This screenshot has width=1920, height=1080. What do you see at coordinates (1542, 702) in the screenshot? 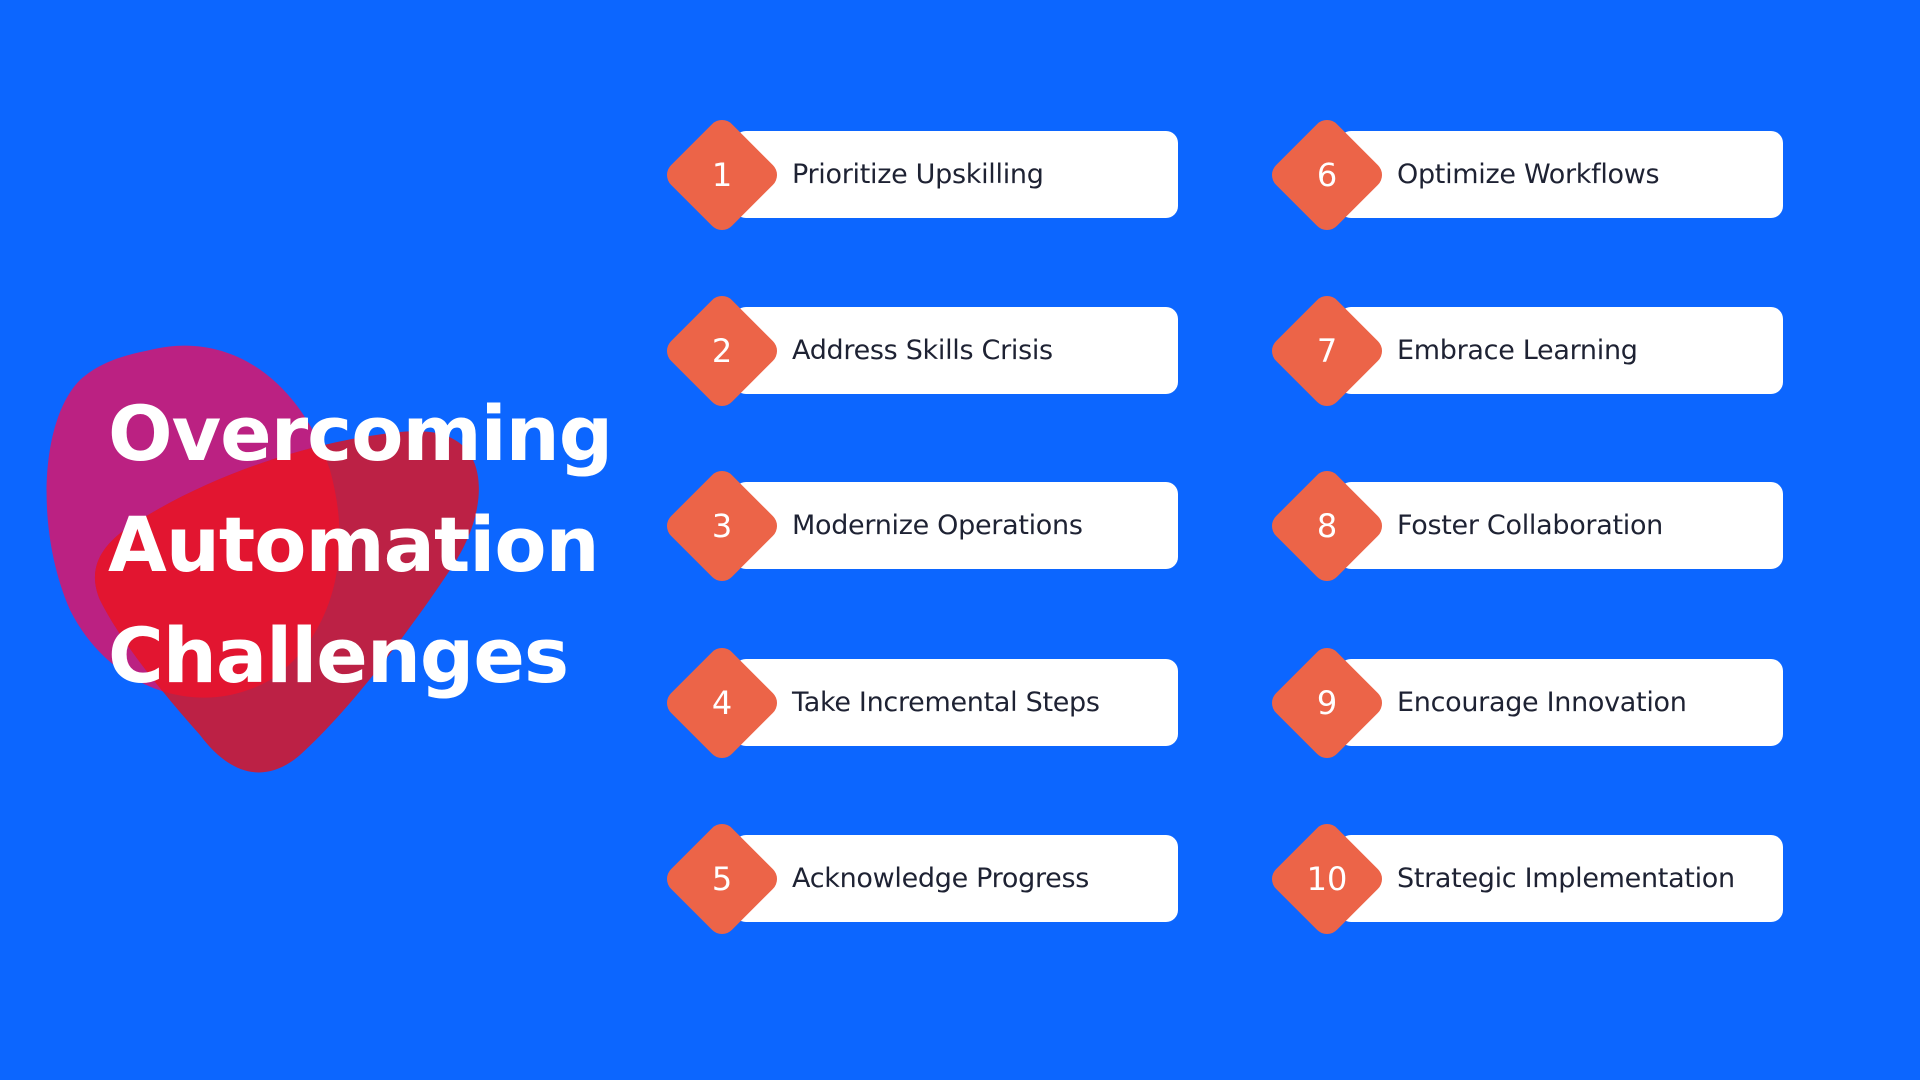
I see `step-label: Encourage Innovation` at bounding box center [1542, 702].